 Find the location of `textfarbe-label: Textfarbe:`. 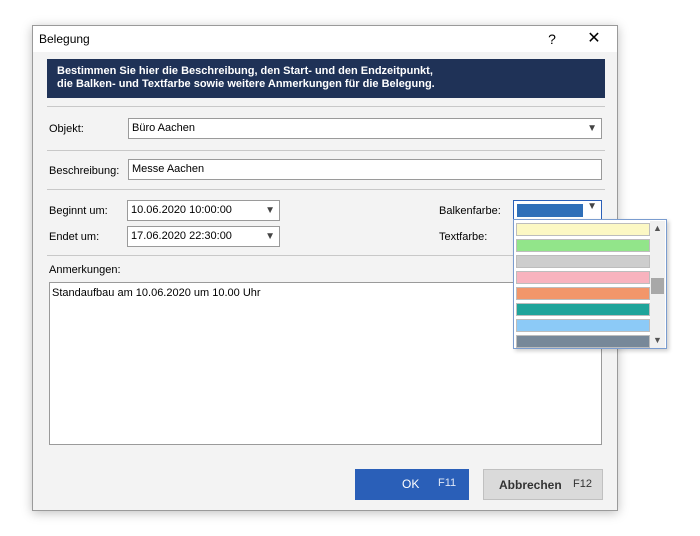

textfarbe-label: Textfarbe: is located at coordinates (463, 237).